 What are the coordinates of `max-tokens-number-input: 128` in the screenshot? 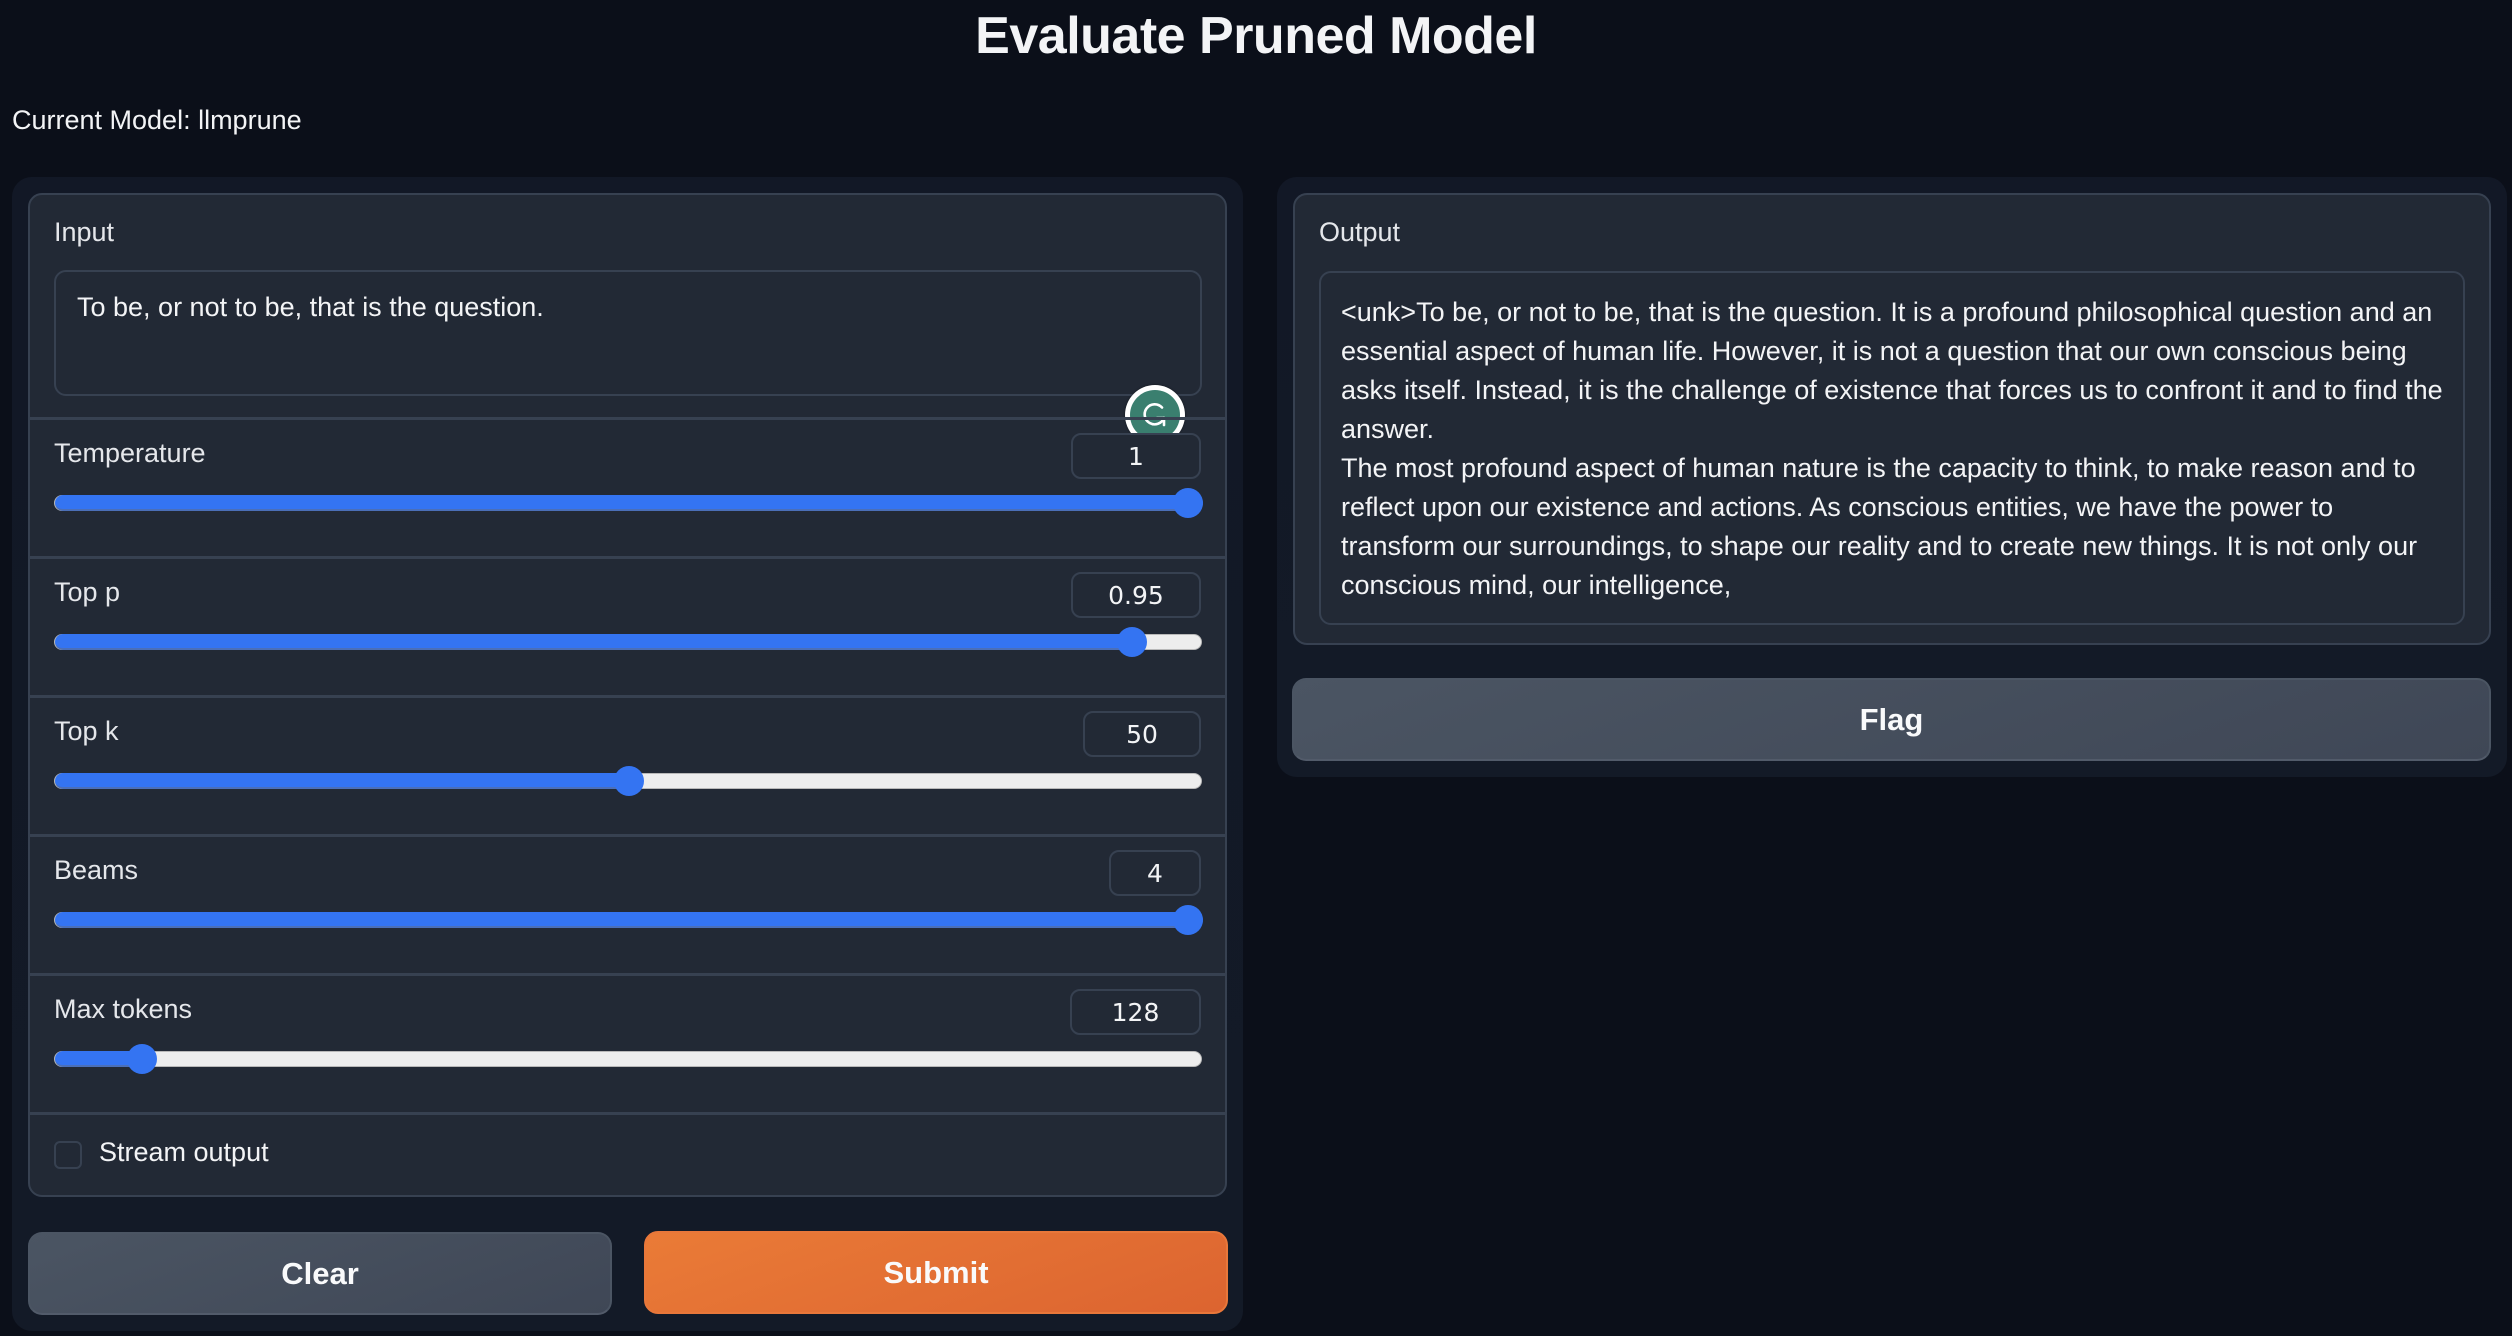 It's located at (1135, 1012).